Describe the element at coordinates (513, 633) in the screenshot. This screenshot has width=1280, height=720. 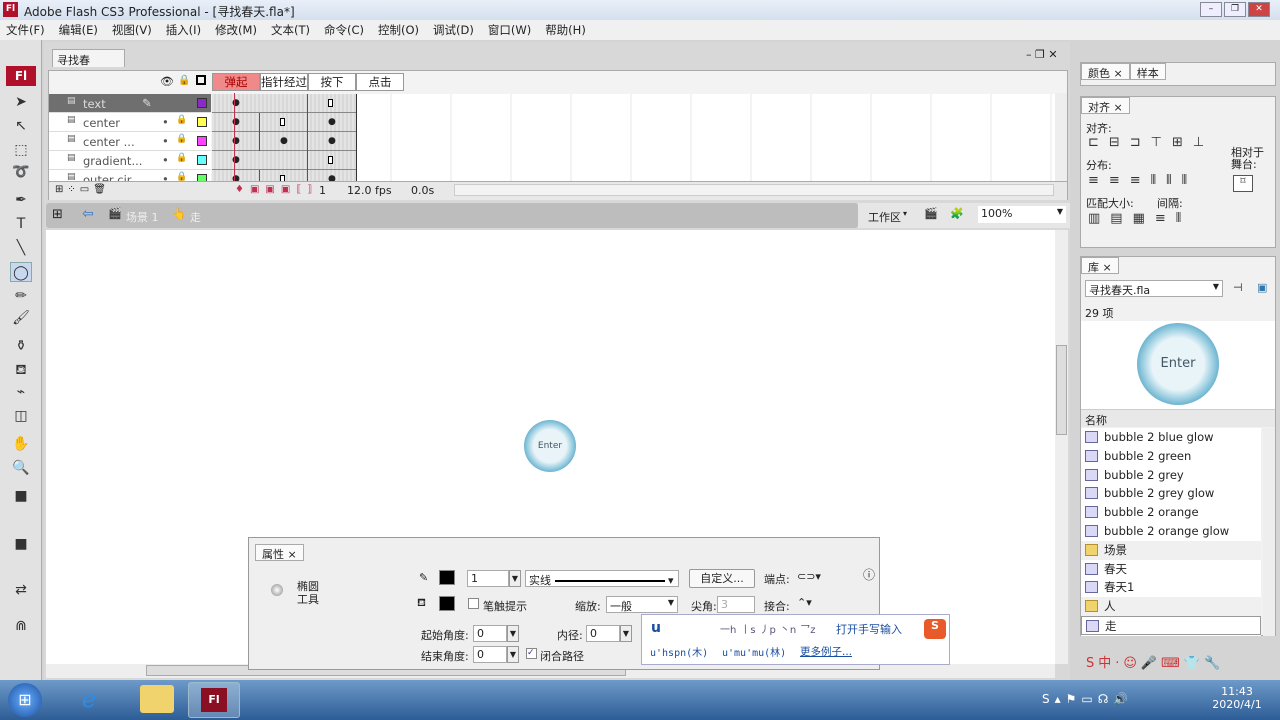
I see `start-angle-dropdown: ▼` at that location.